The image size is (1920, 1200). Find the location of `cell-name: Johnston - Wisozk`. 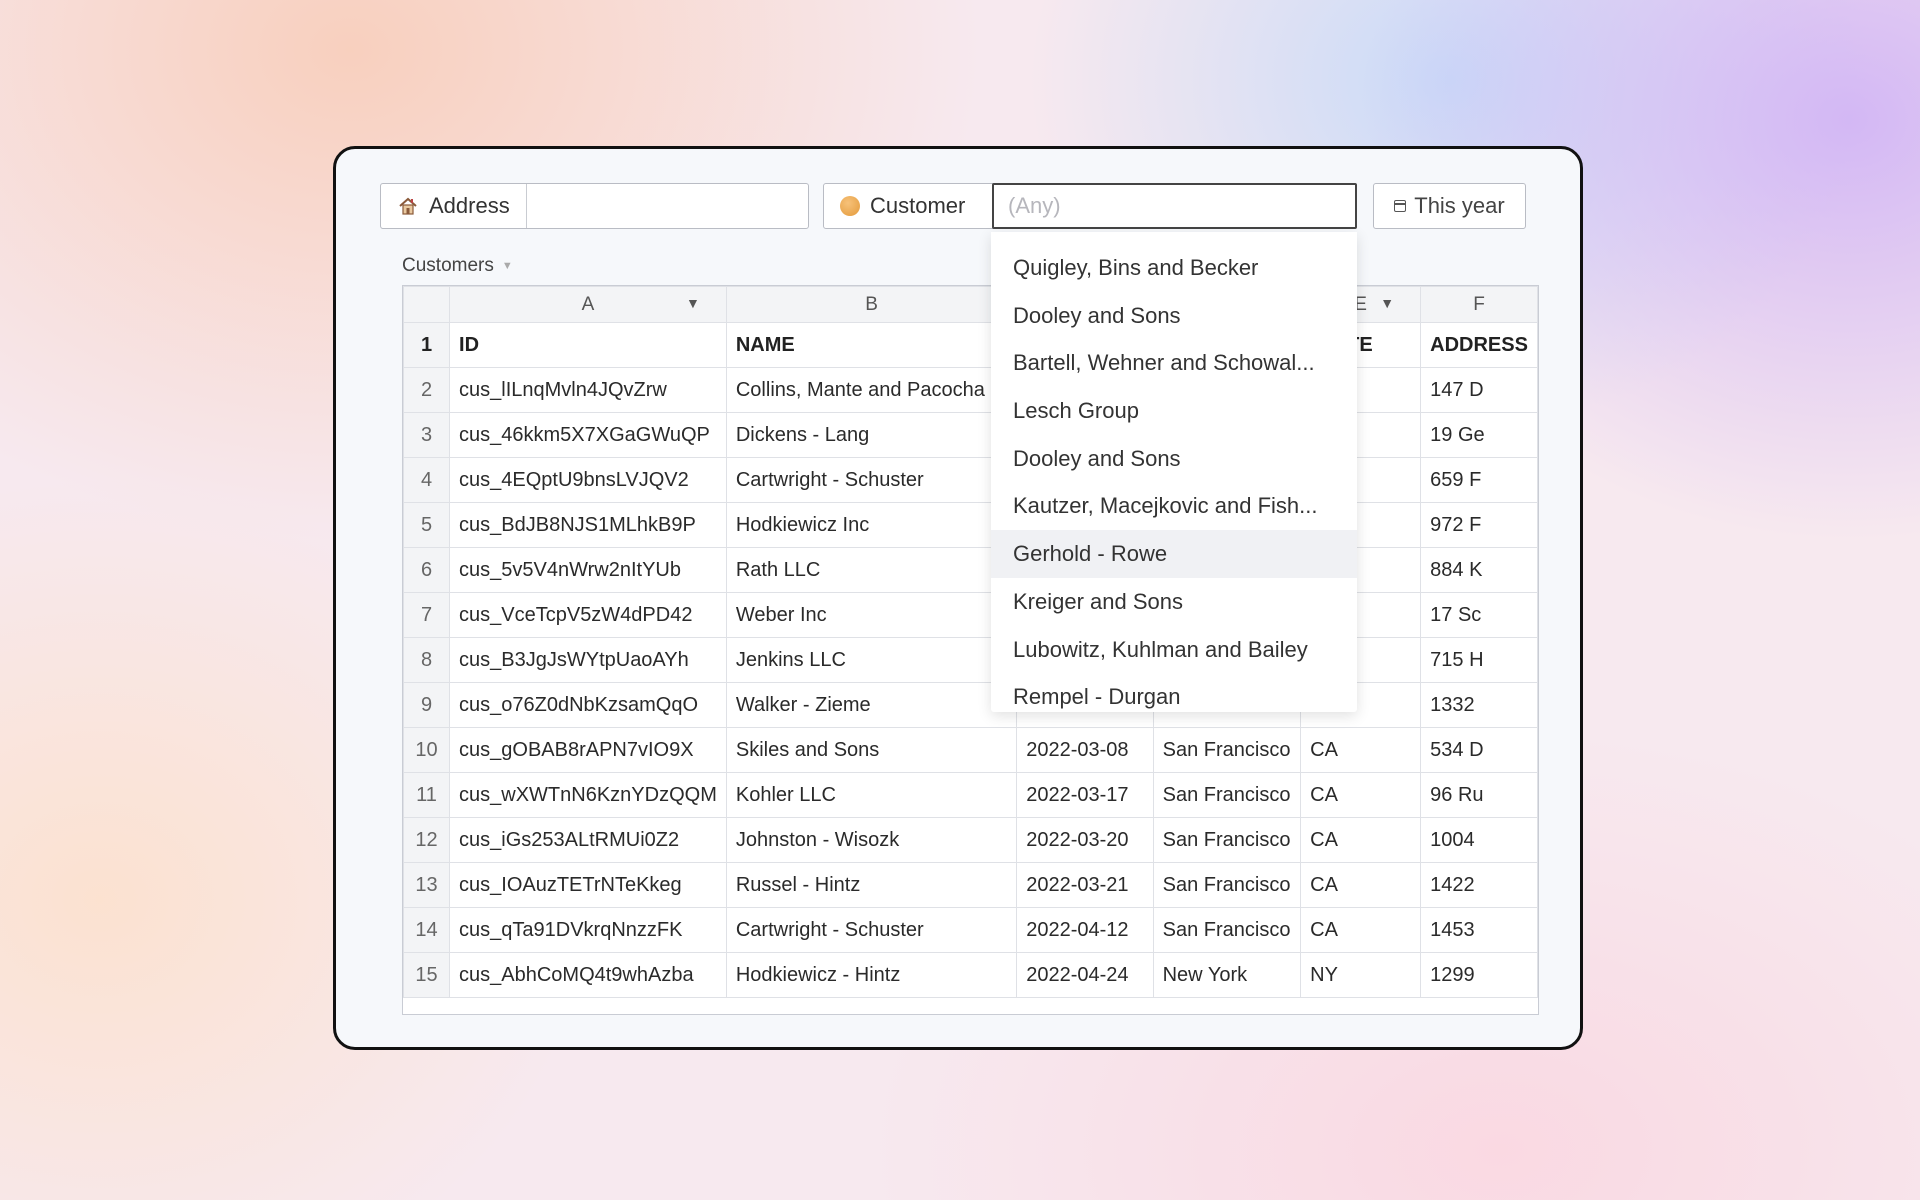

cell-name: Johnston - Wisozk is located at coordinates (871, 840).